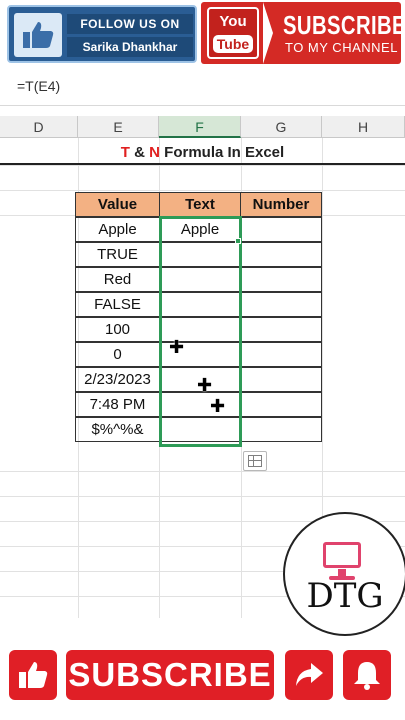  I want to click on sheet-title: T & N Formula In Excel, so click(202, 152).